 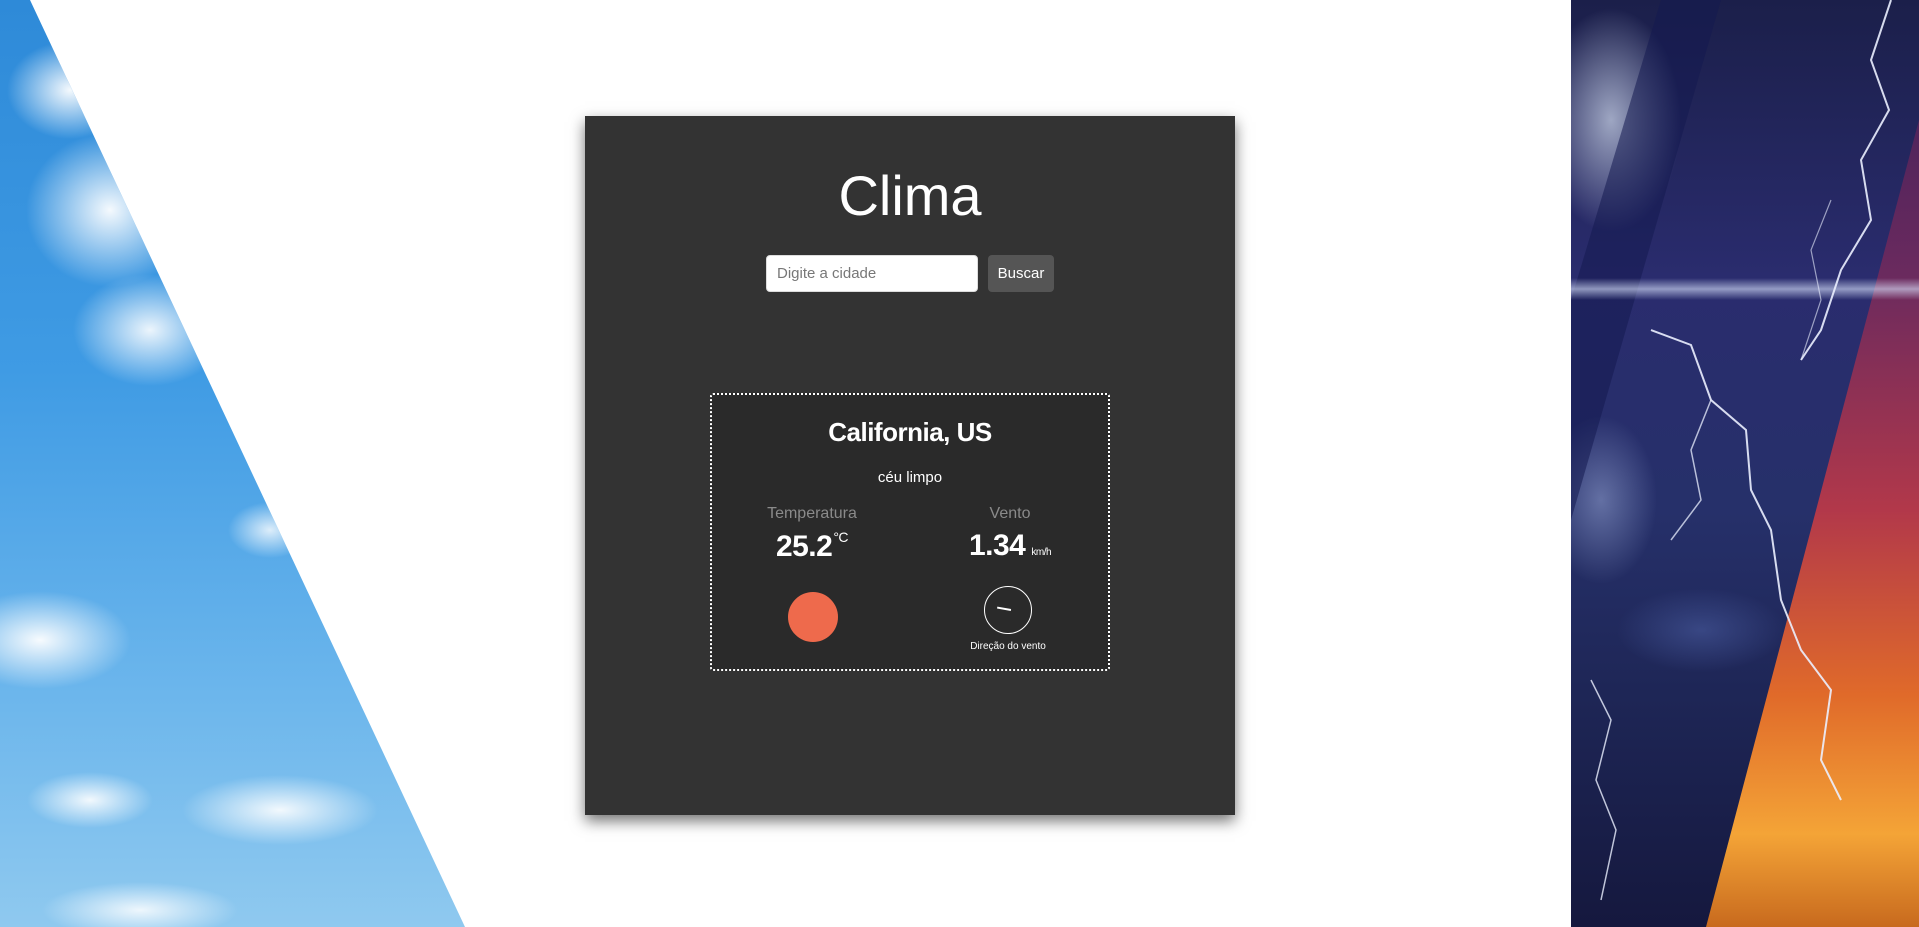 I want to click on wind-direction-needle, so click(x=1004, y=608).